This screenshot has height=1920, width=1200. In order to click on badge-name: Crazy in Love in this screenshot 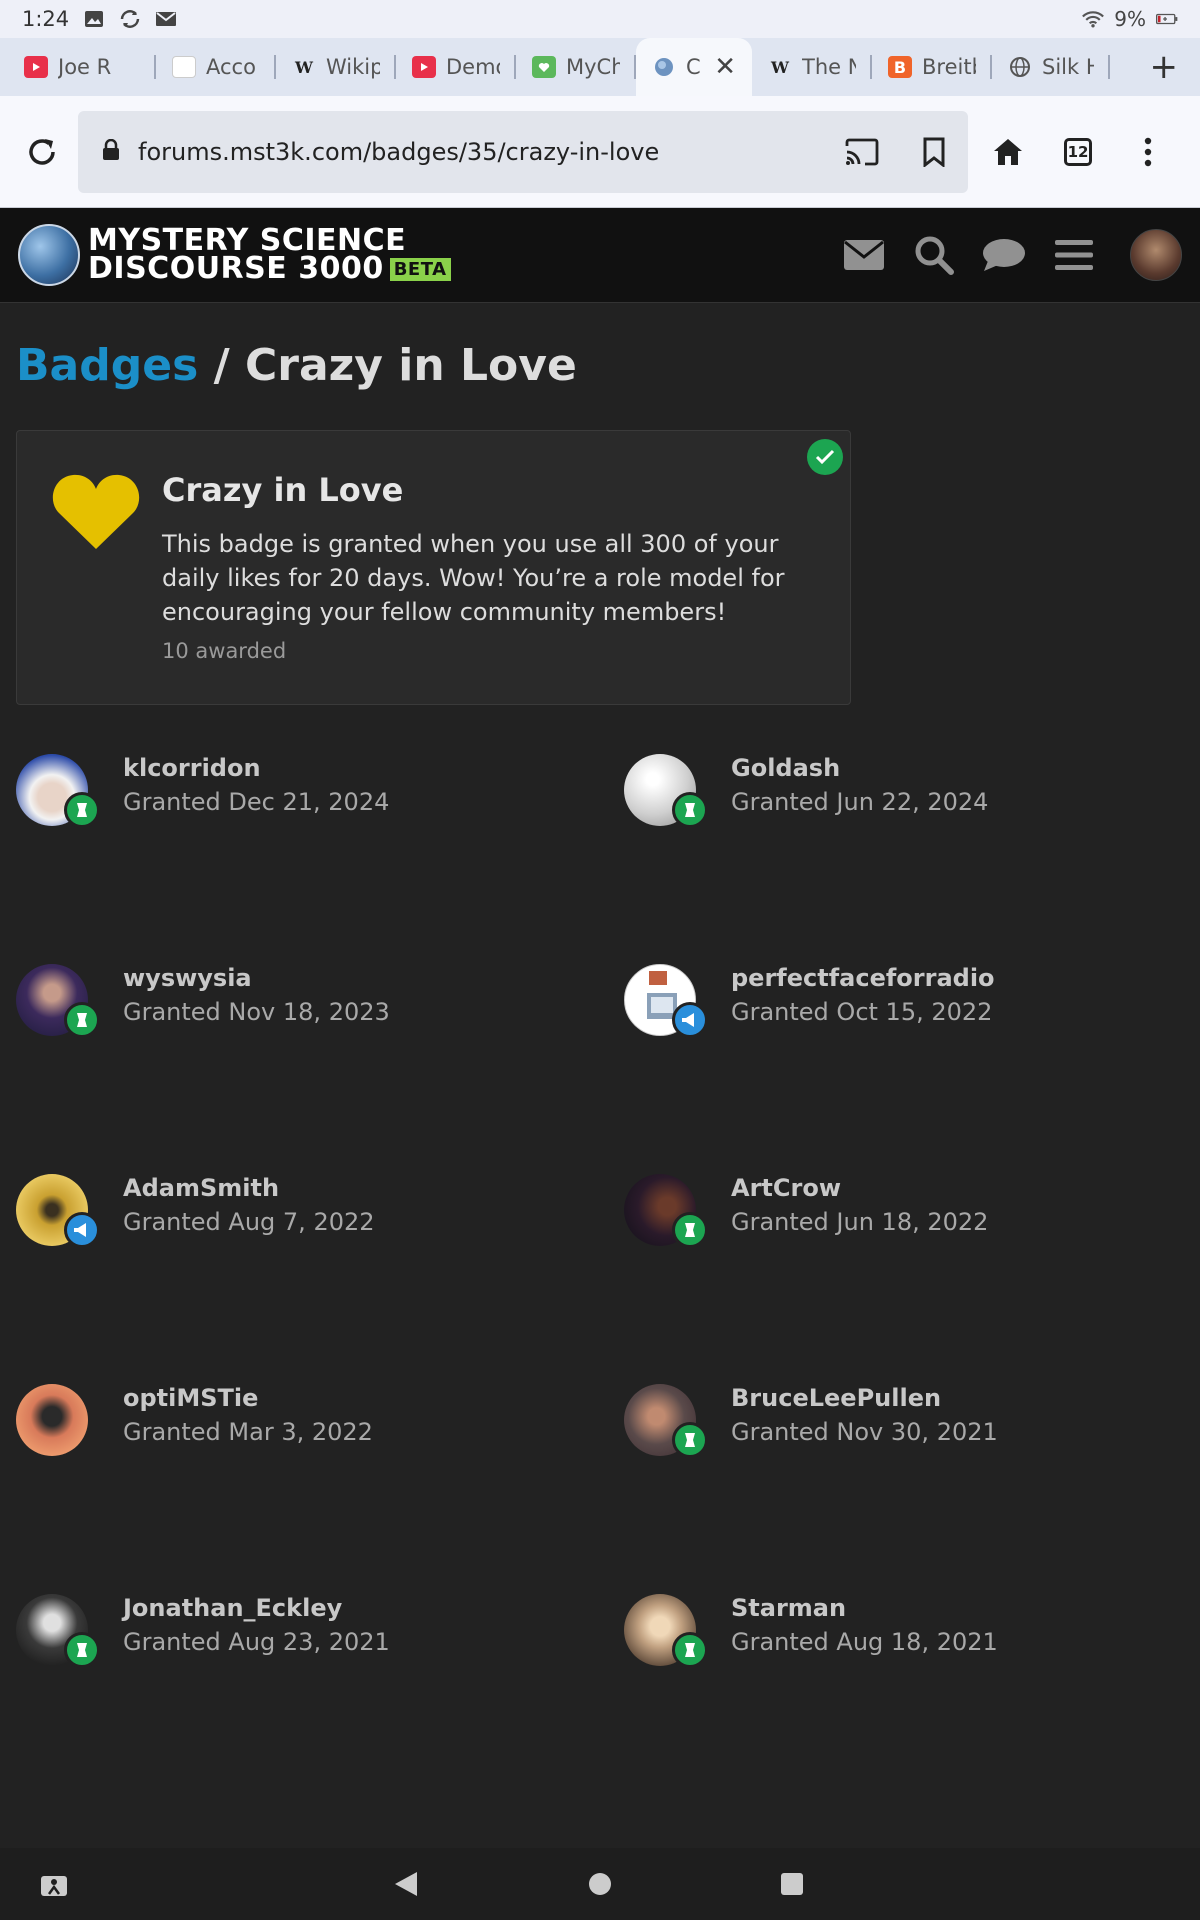, I will do `click(283, 490)`.